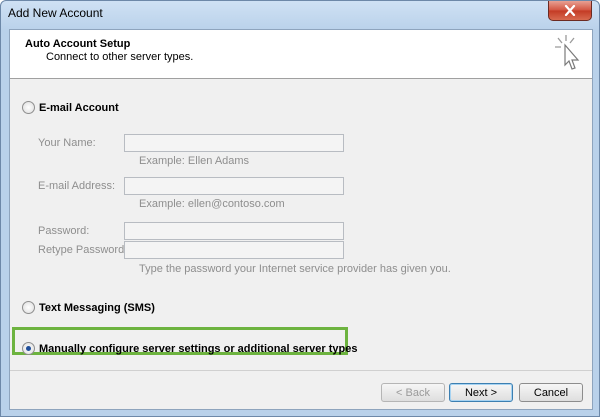  Describe the element at coordinates (234, 250) in the screenshot. I see `retype-password-field` at that location.